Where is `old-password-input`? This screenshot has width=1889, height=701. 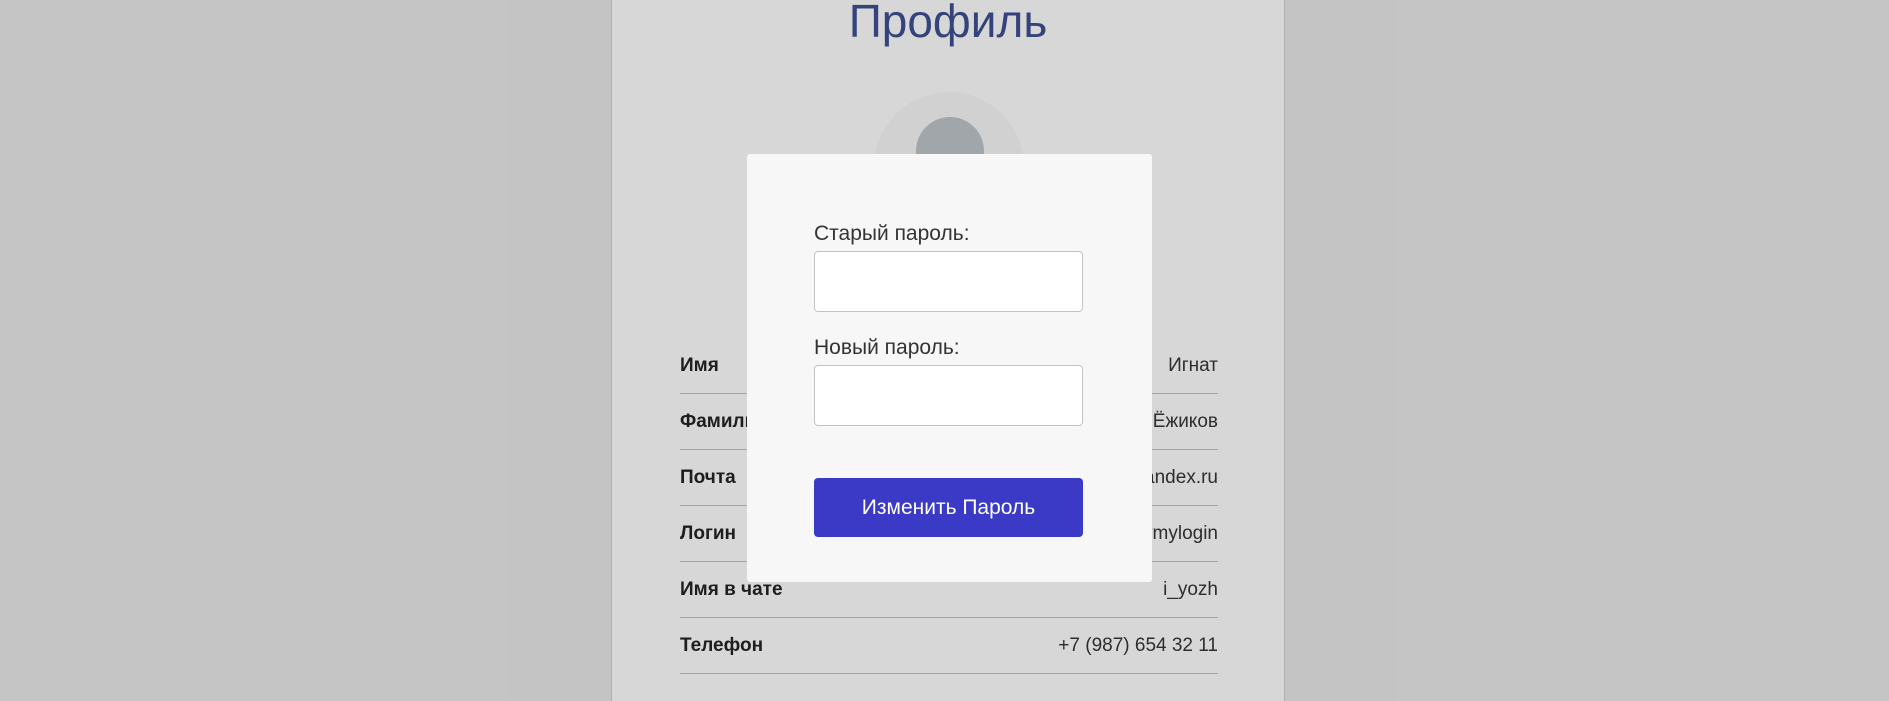
old-password-input is located at coordinates (948, 281).